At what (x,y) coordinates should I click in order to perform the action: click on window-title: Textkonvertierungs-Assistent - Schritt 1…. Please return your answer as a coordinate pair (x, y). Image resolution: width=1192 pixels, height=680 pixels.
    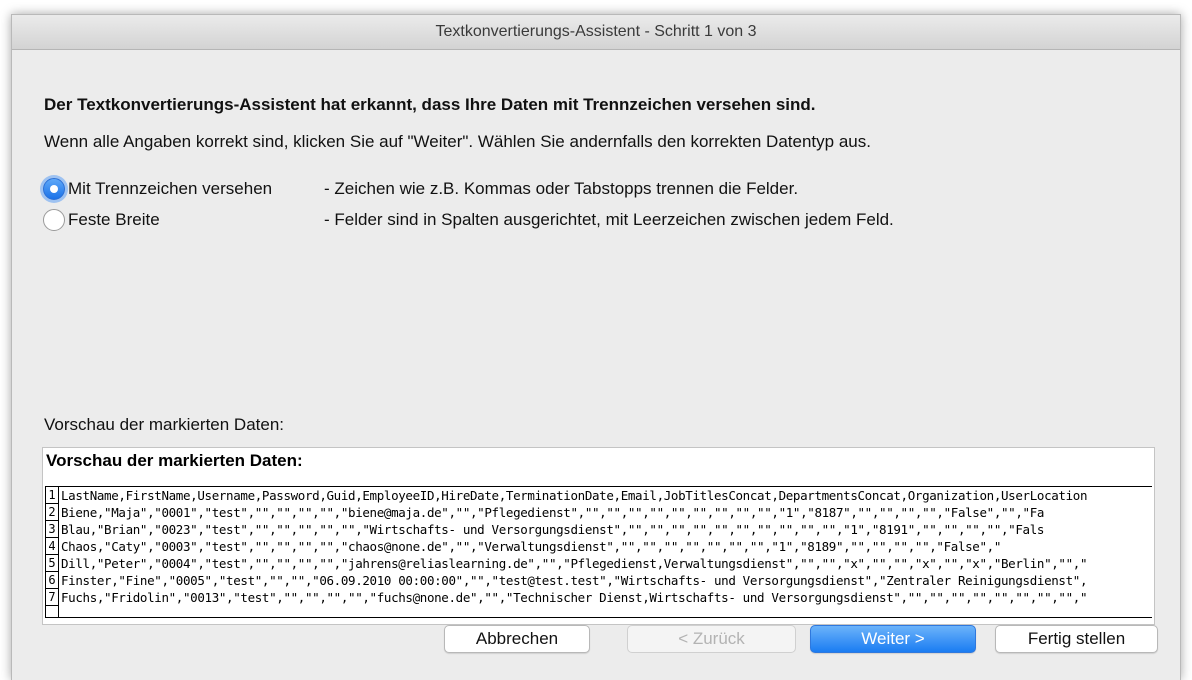
    Looking at the image, I should click on (596, 32).